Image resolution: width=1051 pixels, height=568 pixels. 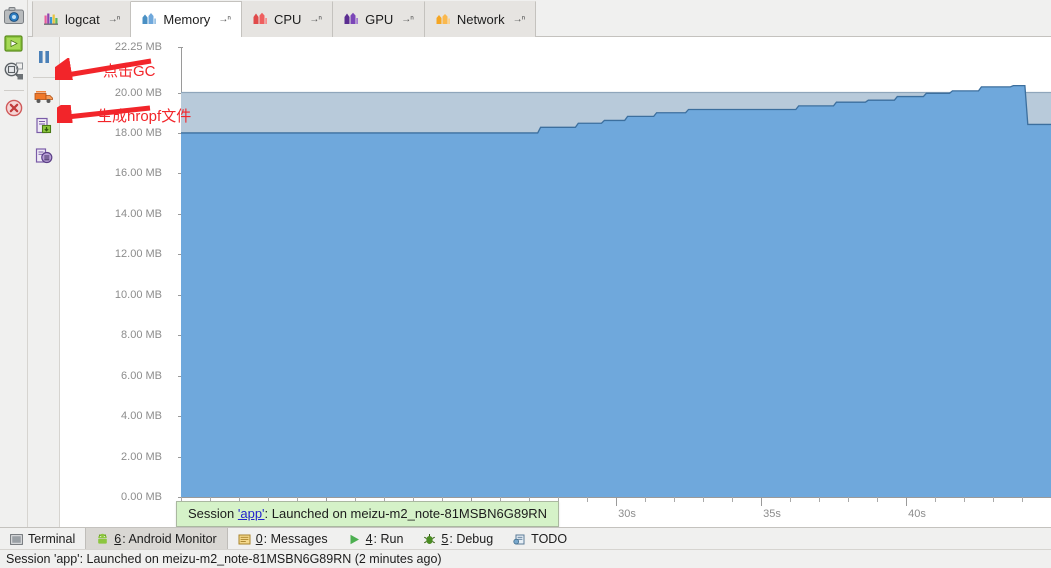 I want to click on bottom-item-mnemonic: 0, so click(x=259, y=539).